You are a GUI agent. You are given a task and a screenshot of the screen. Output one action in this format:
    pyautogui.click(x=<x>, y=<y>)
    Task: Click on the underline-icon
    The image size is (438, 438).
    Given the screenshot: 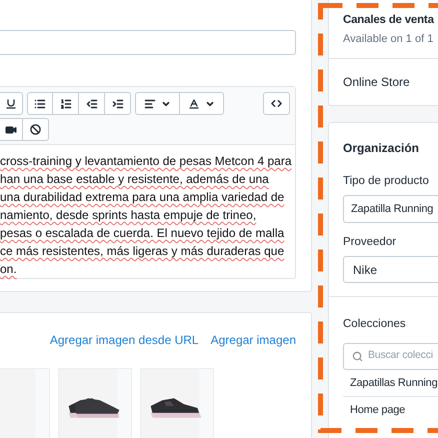 What is the action you would take?
    pyautogui.click(x=11, y=104)
    